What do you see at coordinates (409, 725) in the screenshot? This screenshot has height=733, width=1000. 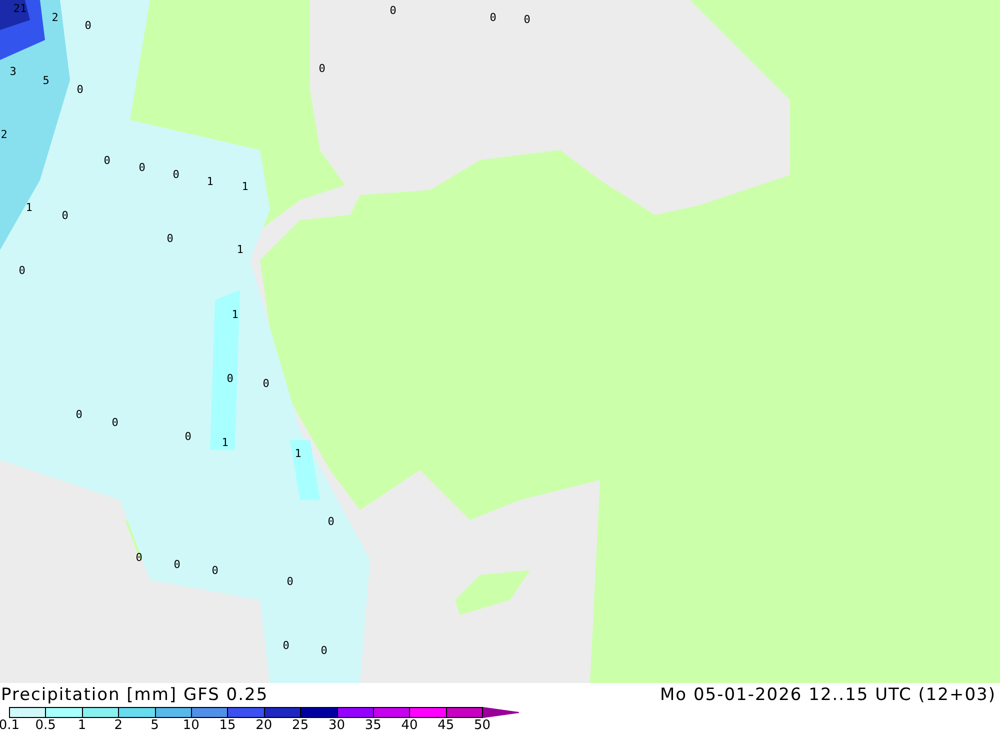 I see `scale-tick-label: 40` at bounding box center [409, 725].